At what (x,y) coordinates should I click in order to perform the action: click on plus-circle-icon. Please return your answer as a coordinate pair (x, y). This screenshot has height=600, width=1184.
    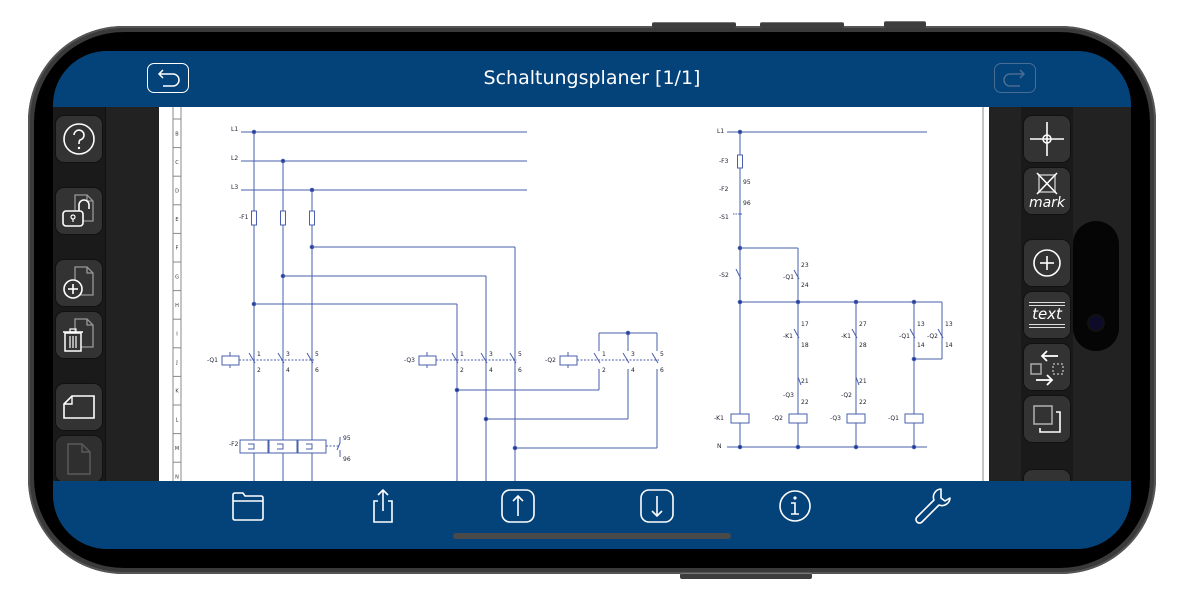
    Looking at the image, I should click on (1047, 263).